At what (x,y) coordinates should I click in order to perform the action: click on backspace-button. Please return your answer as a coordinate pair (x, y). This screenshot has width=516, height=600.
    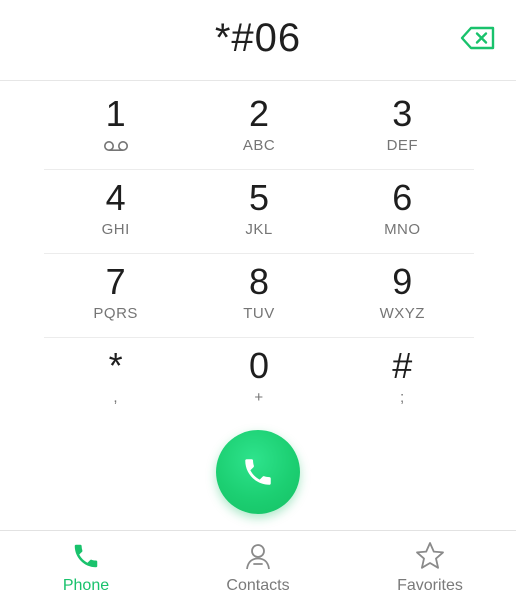
    Looking at the image, I should click on (478, 38).